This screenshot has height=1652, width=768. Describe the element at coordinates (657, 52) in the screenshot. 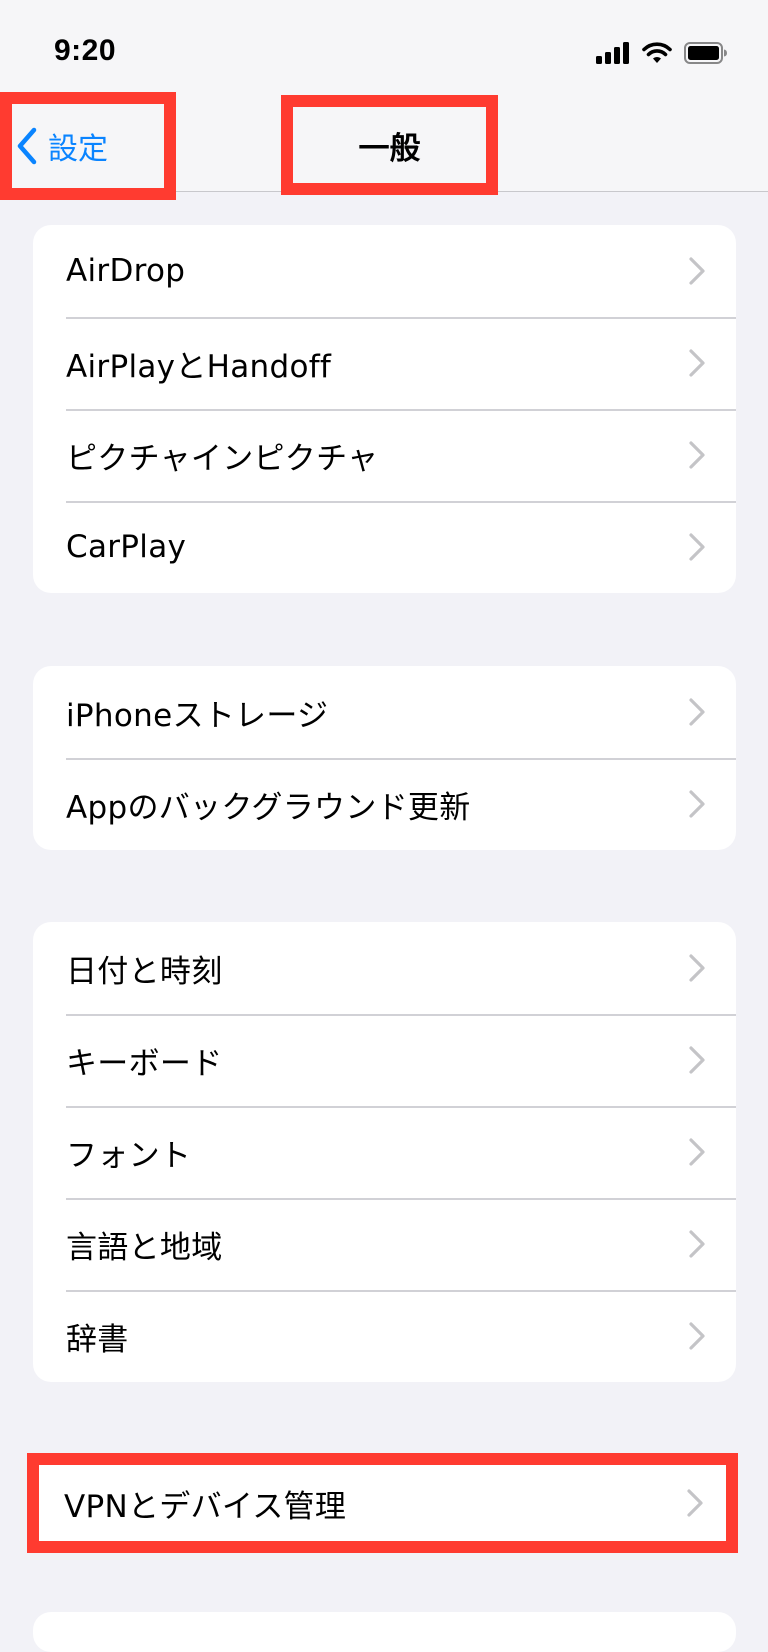

I see `wifi-icon` at that location.